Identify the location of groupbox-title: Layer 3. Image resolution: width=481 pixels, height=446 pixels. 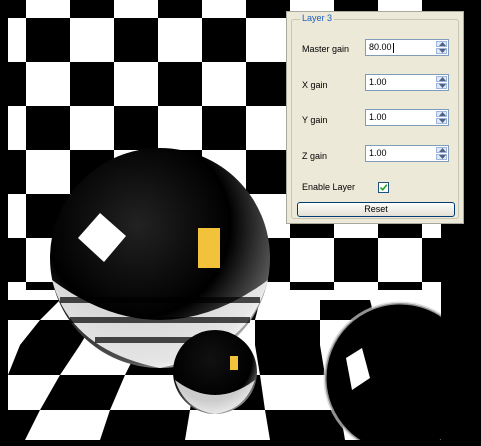
(317, 18).